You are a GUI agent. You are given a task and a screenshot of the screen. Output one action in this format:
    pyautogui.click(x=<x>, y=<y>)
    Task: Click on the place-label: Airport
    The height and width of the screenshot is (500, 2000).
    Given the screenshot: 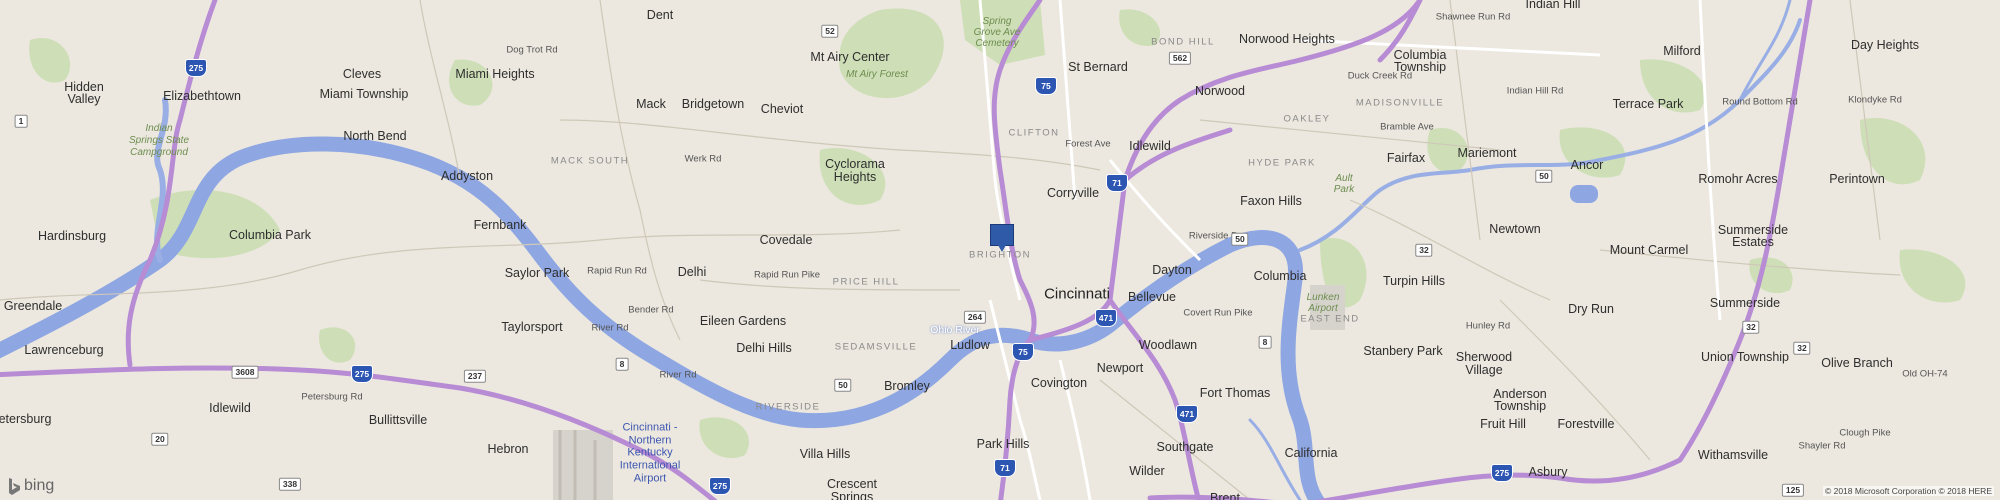 What is the action you would take?
    pyautogui.click(x=1323, y=308)
    